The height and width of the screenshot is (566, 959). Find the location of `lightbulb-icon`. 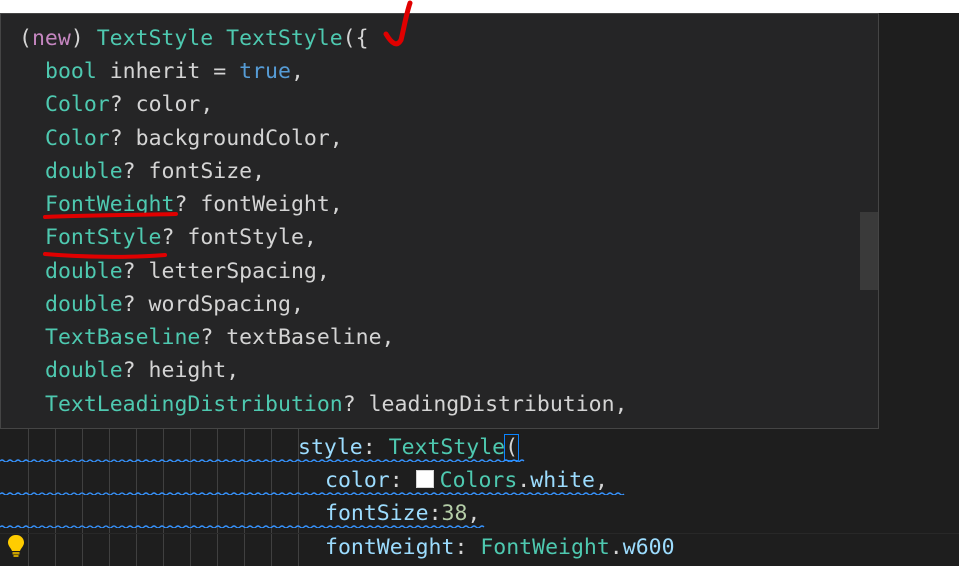

lightbulb-icon is located at coordinates (16, 546).